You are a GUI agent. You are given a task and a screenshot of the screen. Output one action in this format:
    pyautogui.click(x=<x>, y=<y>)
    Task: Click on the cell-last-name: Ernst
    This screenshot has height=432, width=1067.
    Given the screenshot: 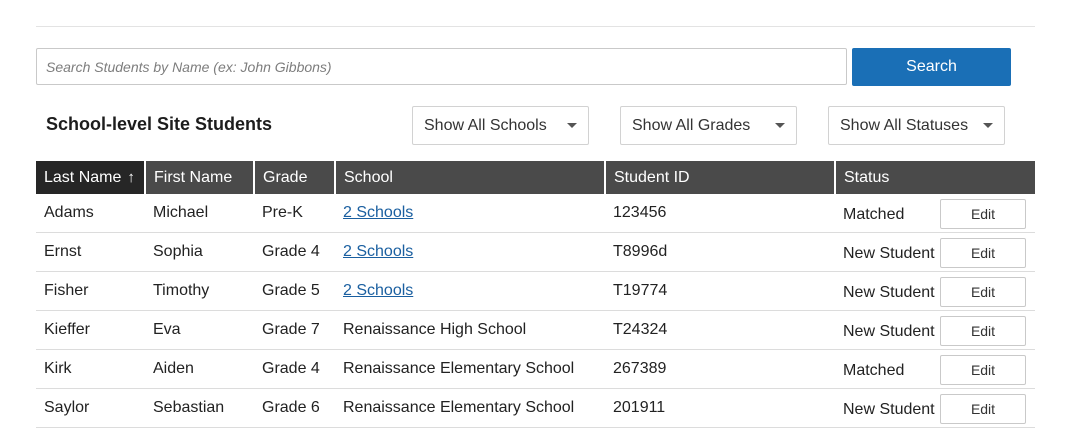 What is the action you would take?
    pyautogui.click(x=90, y=252)
    